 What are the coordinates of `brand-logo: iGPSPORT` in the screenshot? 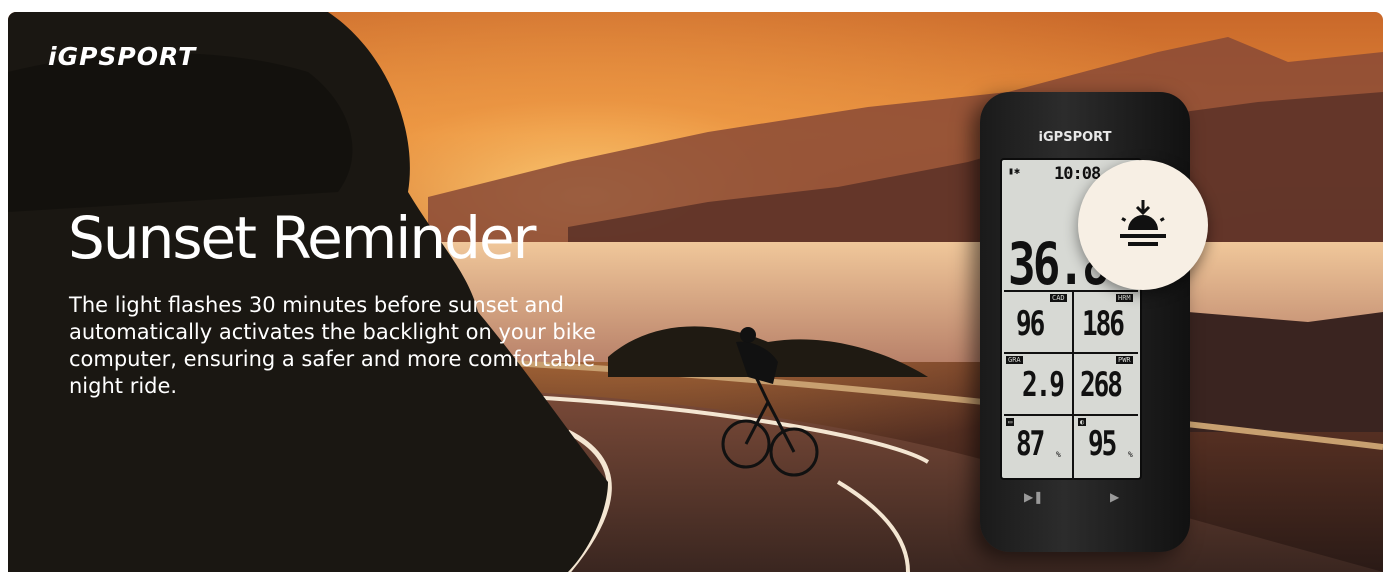 It's located at (122, 56).